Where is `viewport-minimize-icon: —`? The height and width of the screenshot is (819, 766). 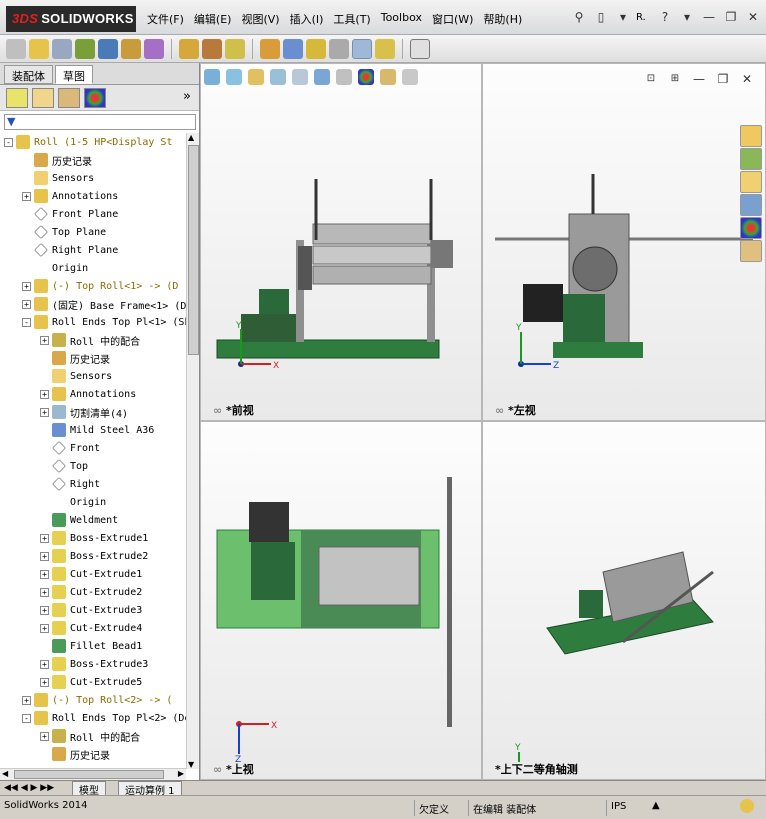 viewport-minimize-icon: — is located at coordinates (699, 79).